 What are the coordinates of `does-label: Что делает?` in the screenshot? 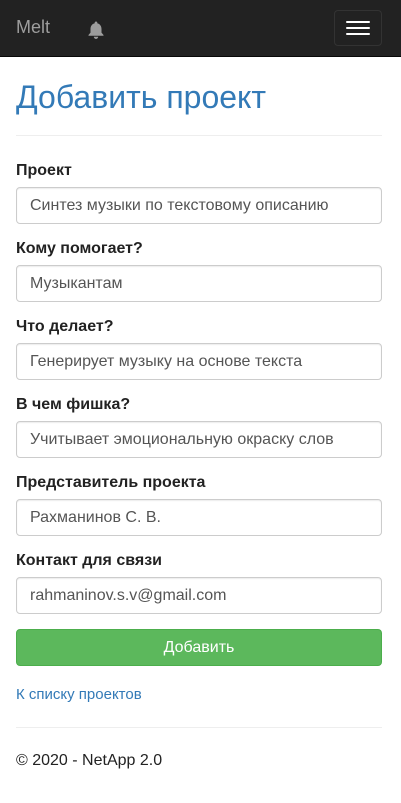 It's located at (65, 326).